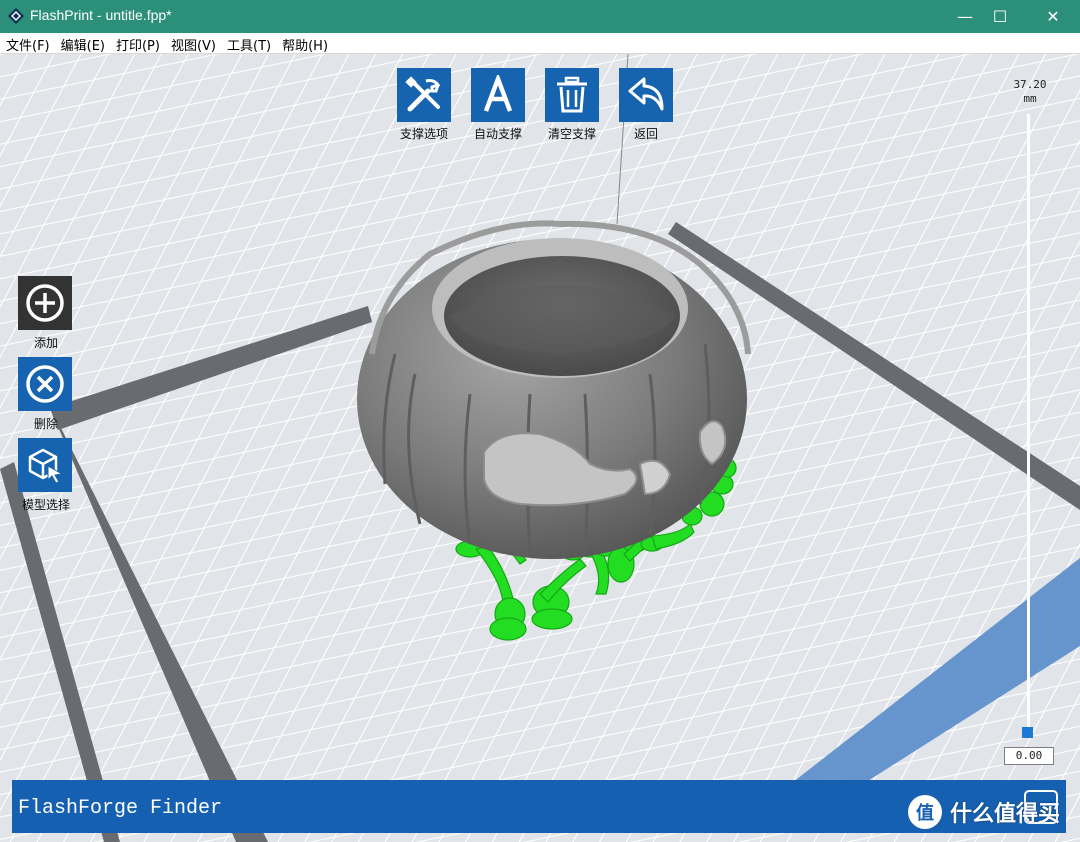  Describe the element at coordinates (1000, 16) in the screenshot. I see `maximize-button: ☐` at that location.